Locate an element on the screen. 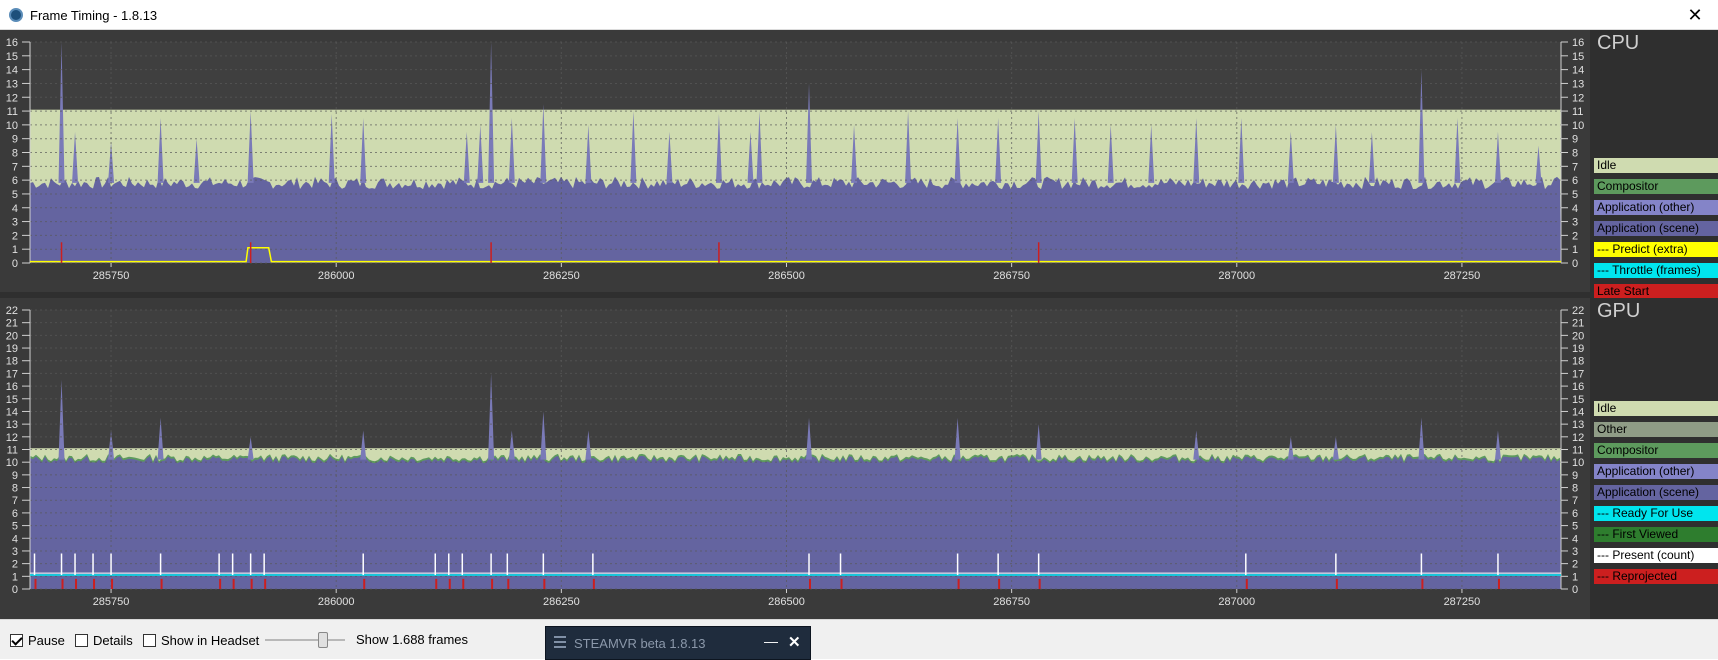  gpu-x-tick-label: 286750 is located at coordinates (1011, 602).